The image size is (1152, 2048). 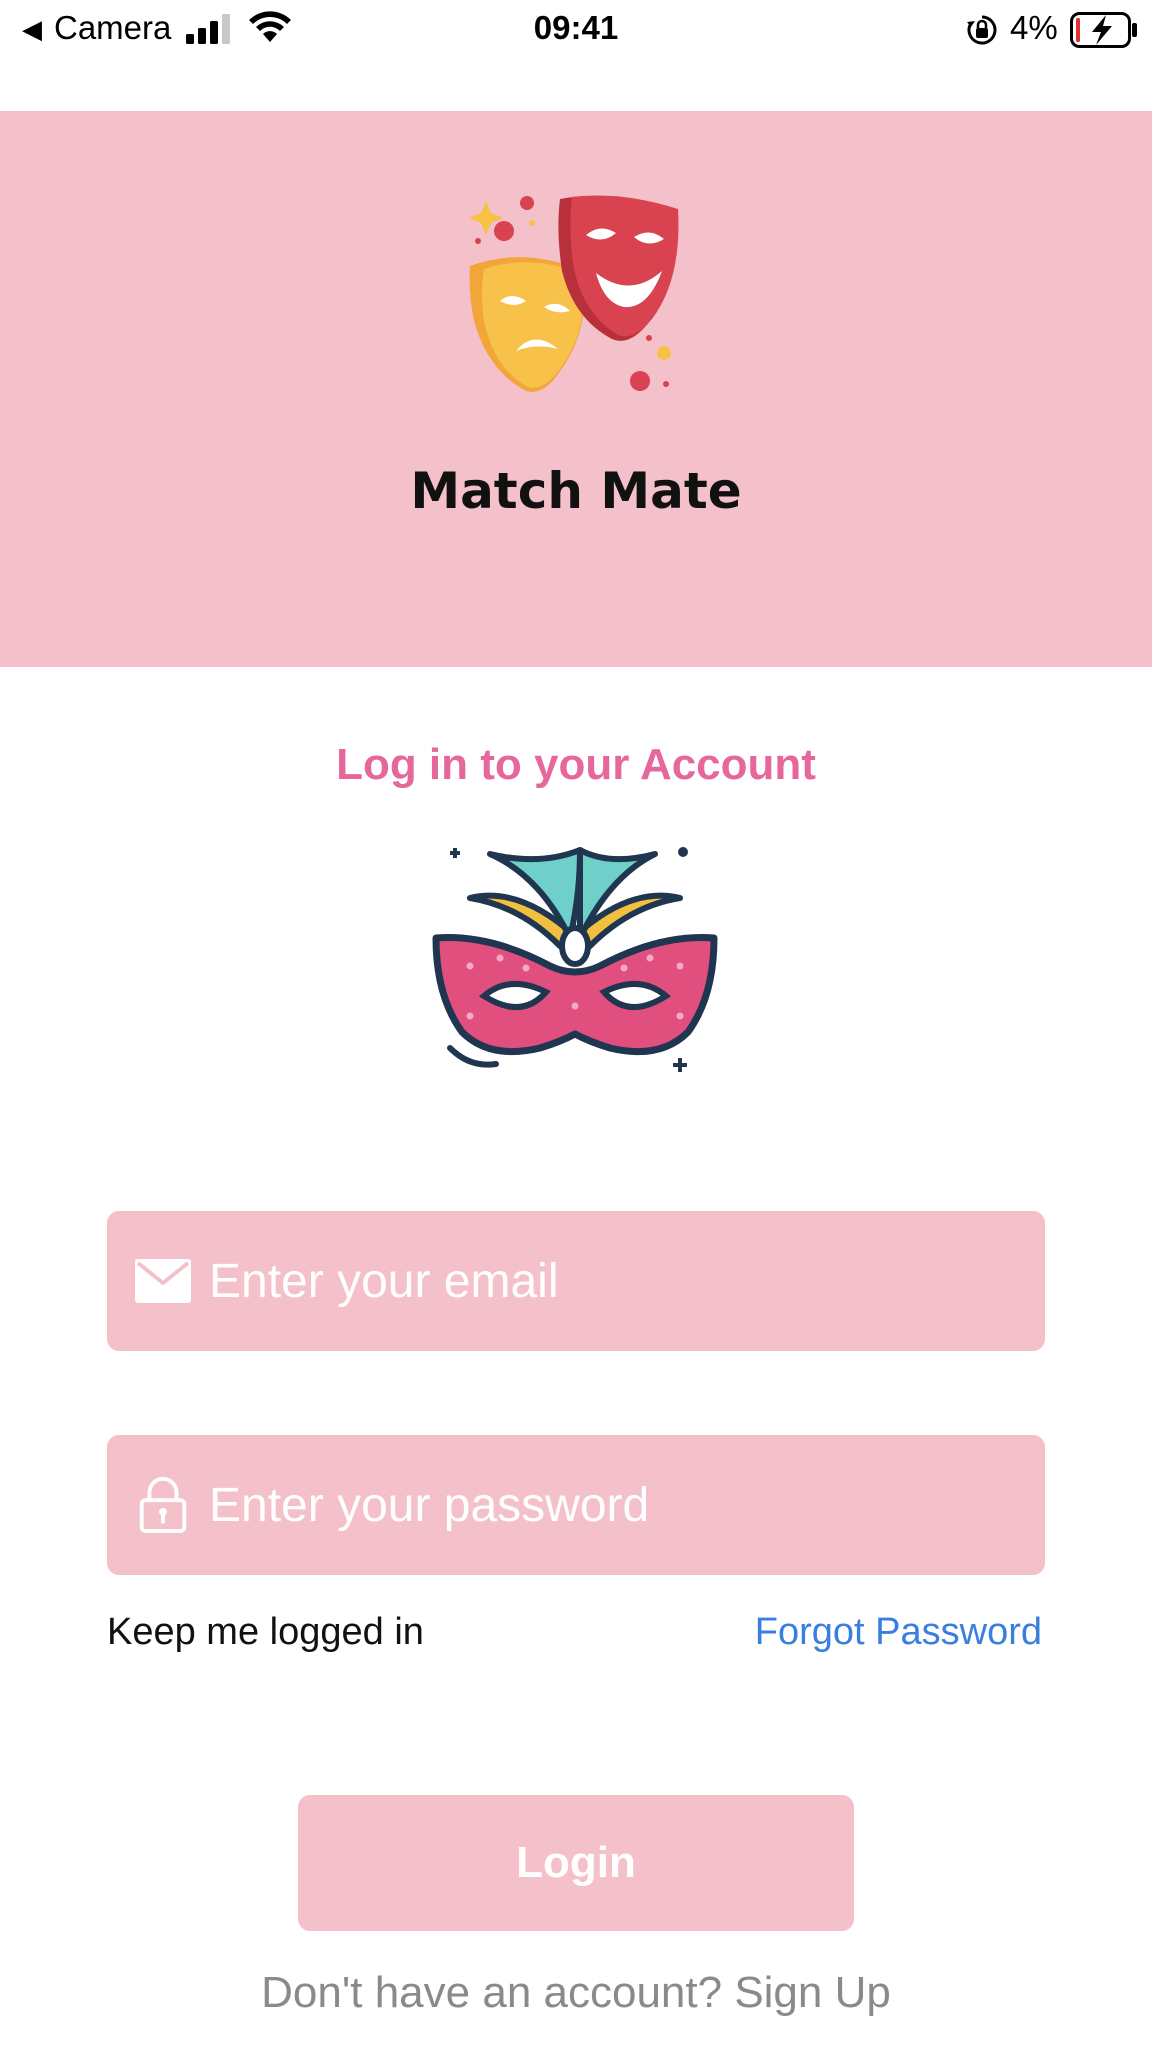 What do you see at coordinates (576, 30) in the screenshot?
I see `status-bar: ◀ Camera 09:41 4%` at bounding box center [576, 30].